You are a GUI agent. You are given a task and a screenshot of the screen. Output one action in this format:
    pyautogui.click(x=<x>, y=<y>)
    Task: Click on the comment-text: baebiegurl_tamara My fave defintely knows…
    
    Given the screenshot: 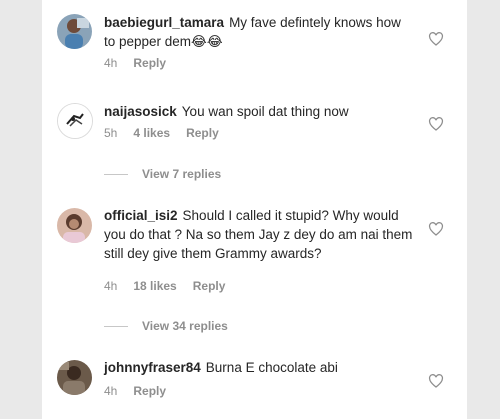 What is the action you would take?
    pyautogui.click(x=259, y=32)
    